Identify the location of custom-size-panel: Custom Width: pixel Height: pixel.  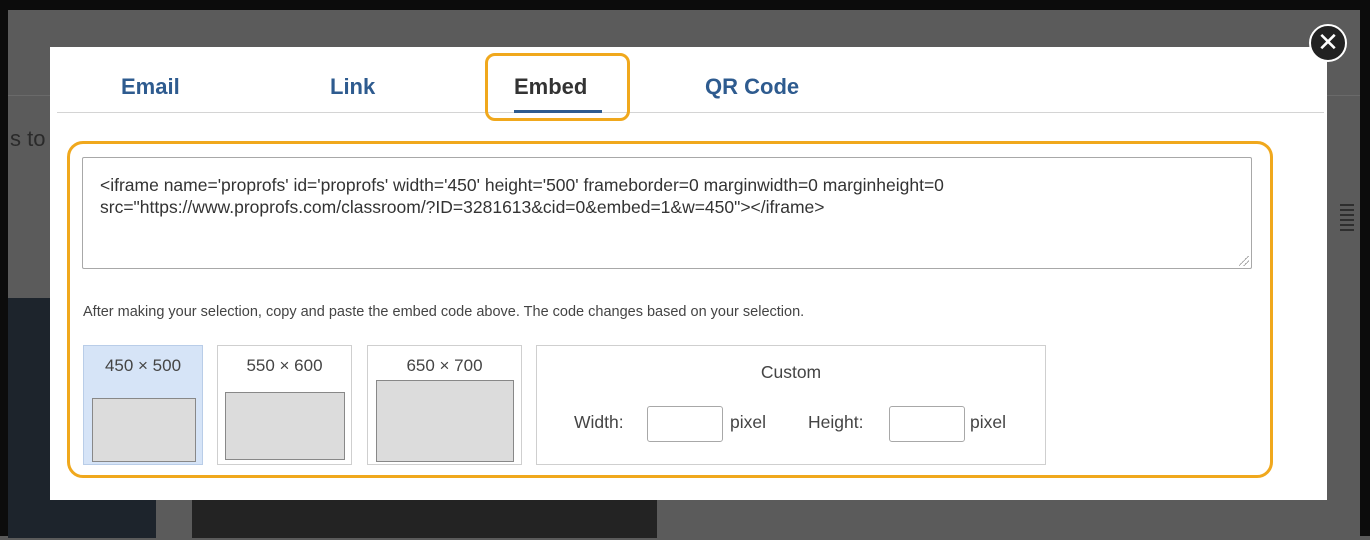
(791, 405).